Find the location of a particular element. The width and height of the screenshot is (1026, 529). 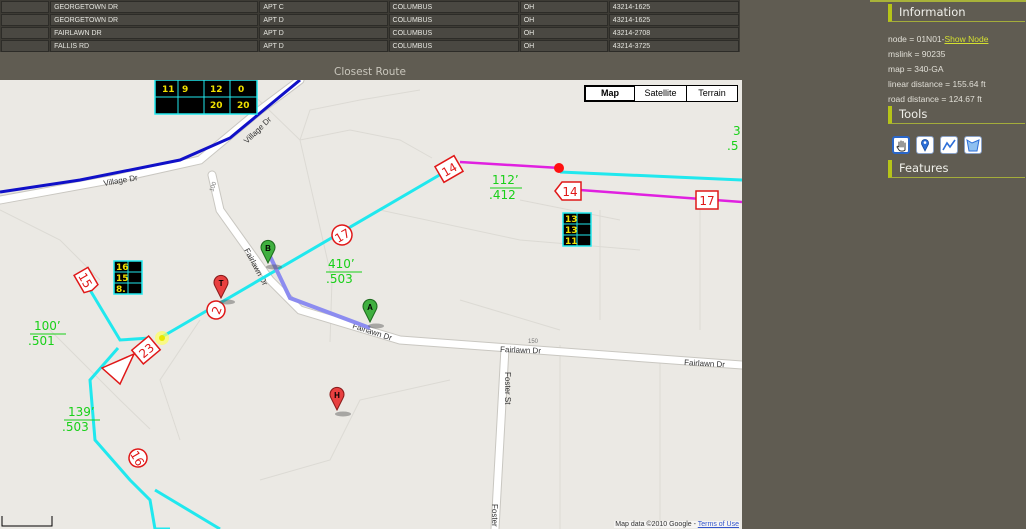

table-row: FALLIS RD APT D COLUMBUS OH 43214-3725 is located at coordinates (370, 46).